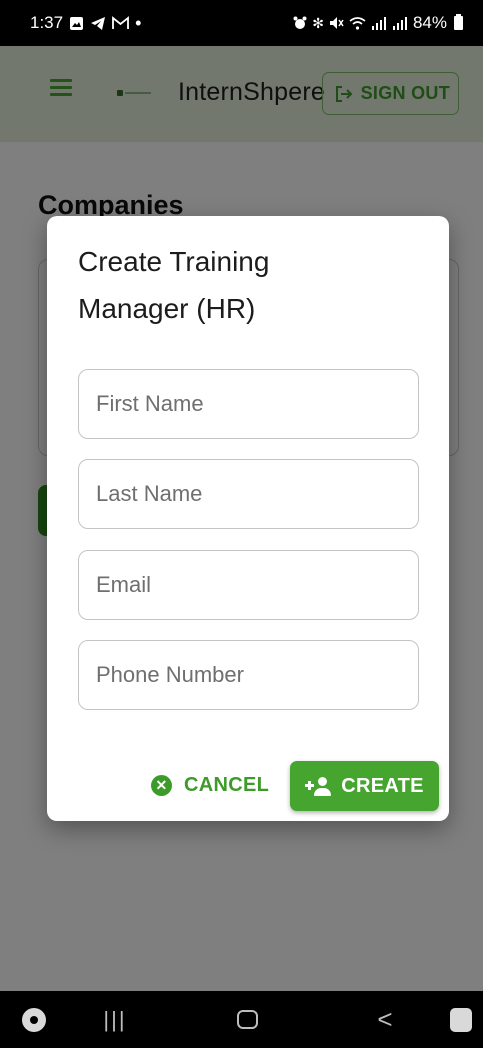 This screenshot has height=1048, width=483. What do you see at coordinates (98, 23) in the screenshot?
I see `telegram-icon` at bounding box center [98, 23].